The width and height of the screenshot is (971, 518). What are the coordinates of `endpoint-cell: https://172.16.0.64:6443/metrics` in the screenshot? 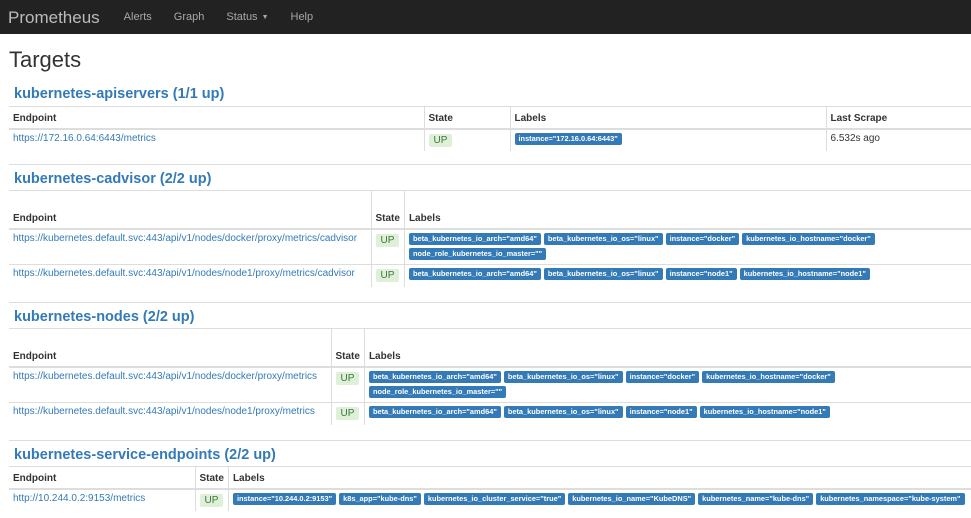 It's located at (216, 139).